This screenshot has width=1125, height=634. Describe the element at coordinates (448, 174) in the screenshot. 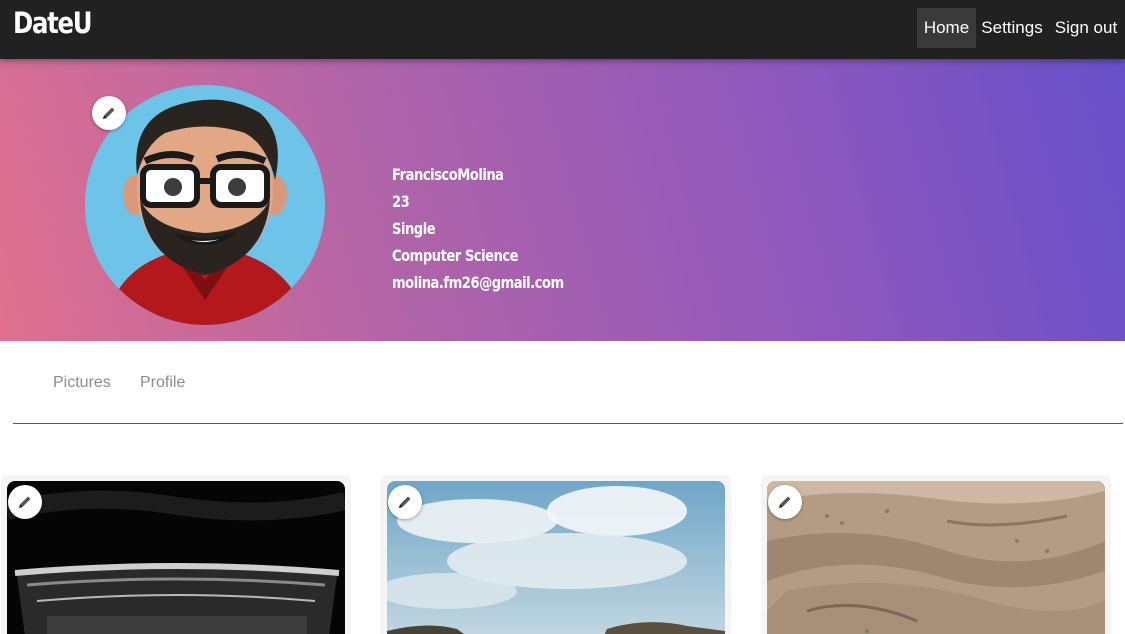

I see `profile-name: FranciscoMolina` at that location.